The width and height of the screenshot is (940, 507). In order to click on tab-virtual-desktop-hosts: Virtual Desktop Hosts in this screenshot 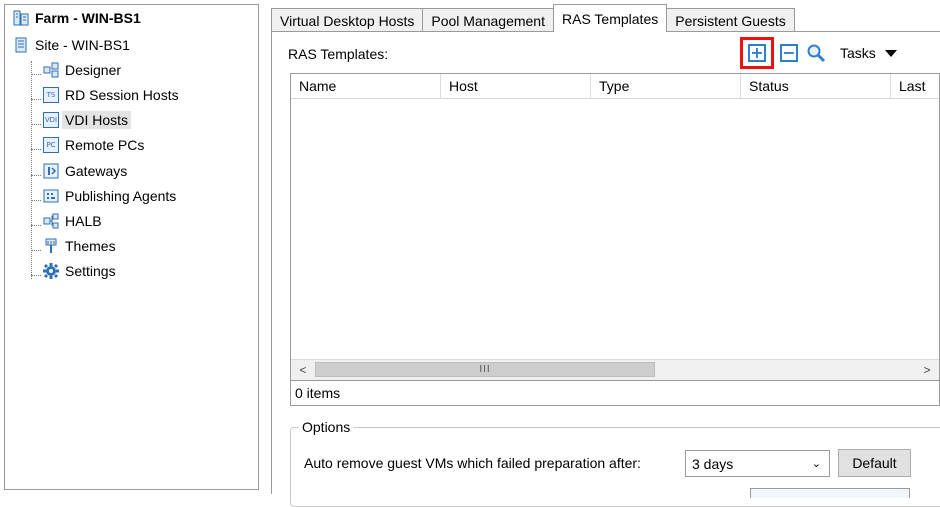, I will do `click(347, 20)`.